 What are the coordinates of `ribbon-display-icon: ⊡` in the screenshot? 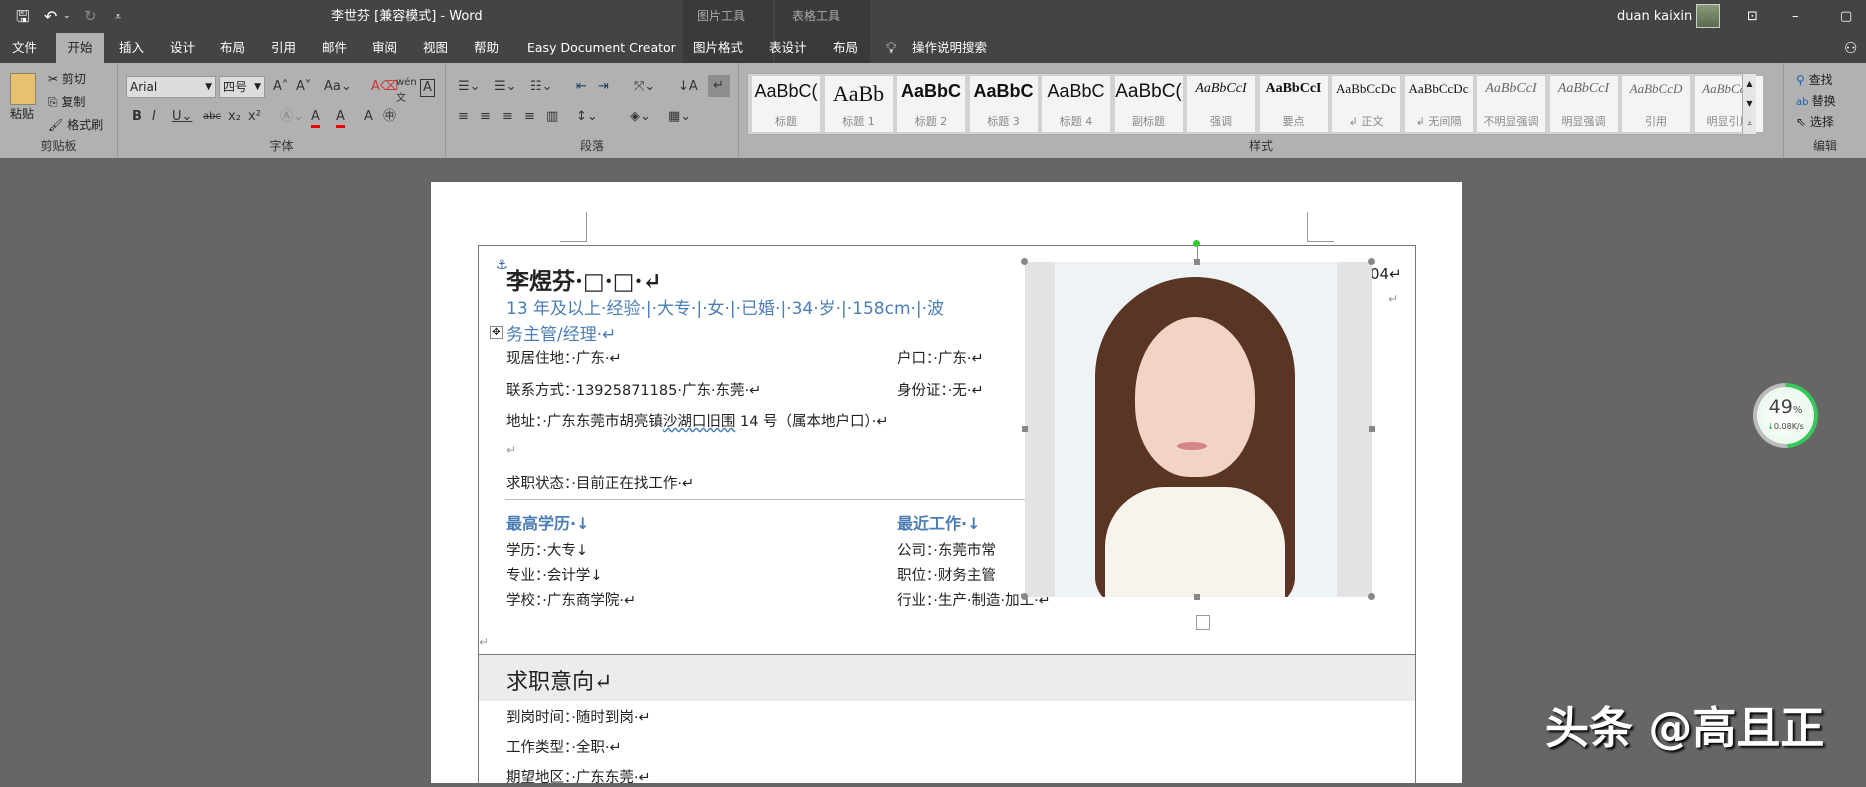 It's located at (1752, 16).